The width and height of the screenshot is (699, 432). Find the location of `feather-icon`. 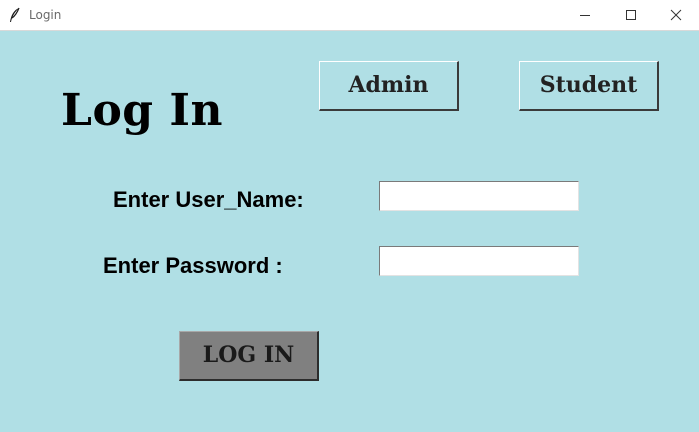

feather-icon is located at coordinates (15, 15).